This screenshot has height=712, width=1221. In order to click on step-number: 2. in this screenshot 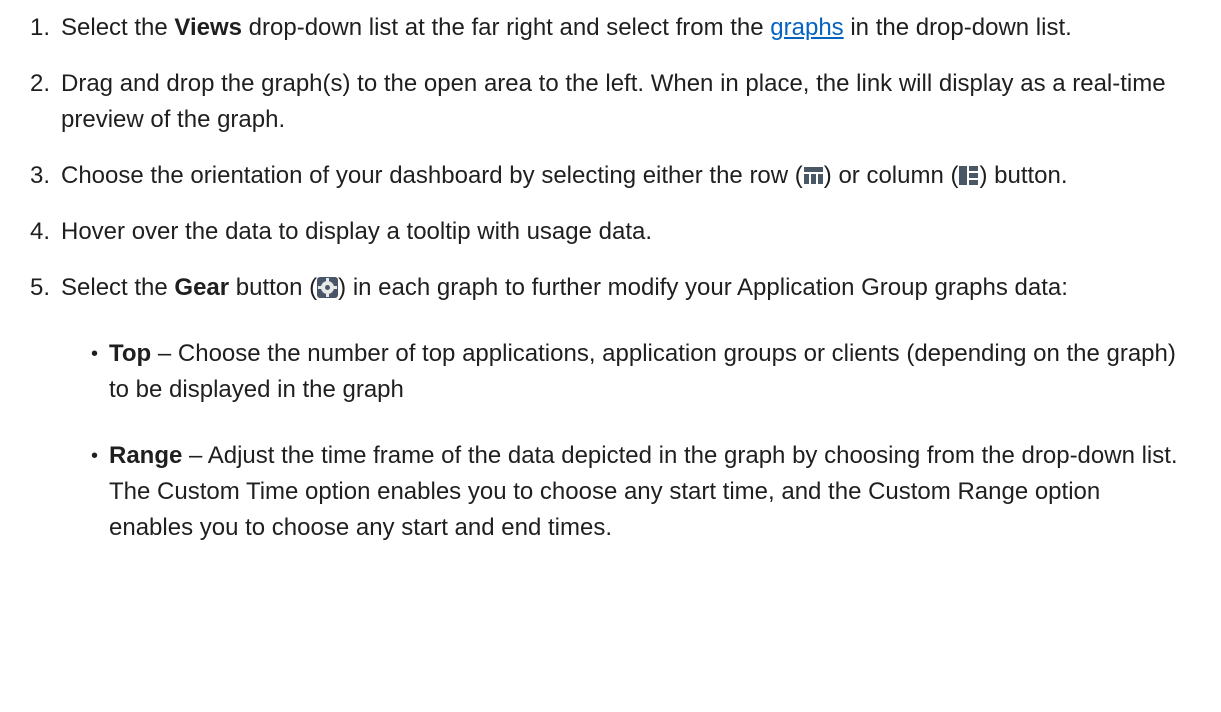, I will do `click(40, 83)`.